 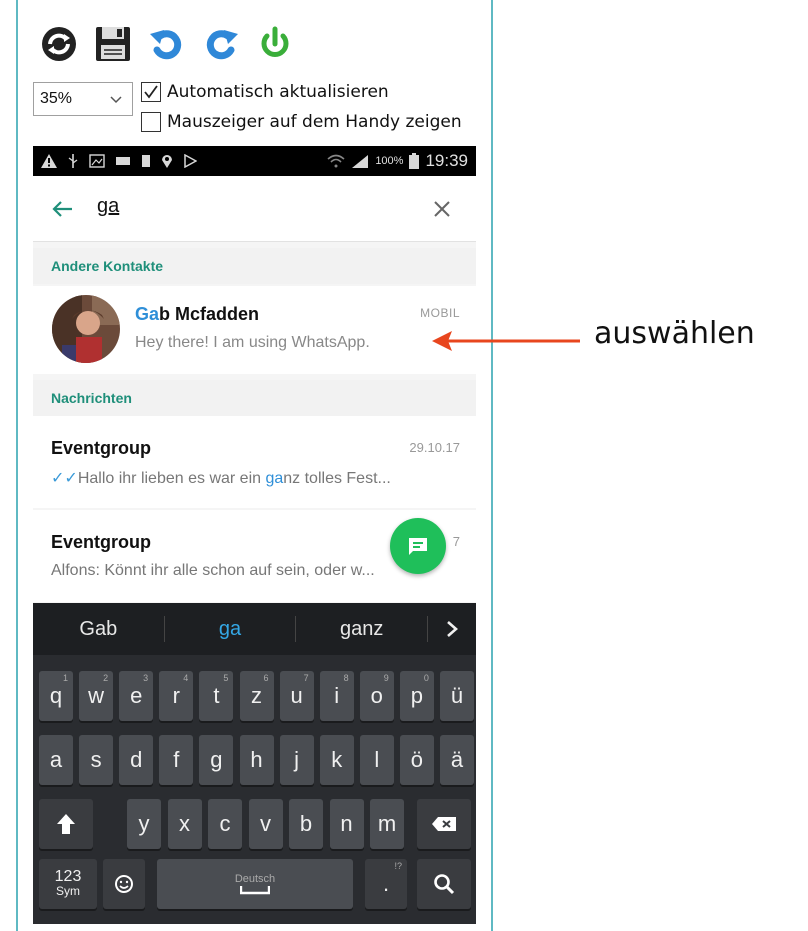 What do you see at coordinates (444, 824) in the screenshot?
I see `backspace-key` at bounding box center [444, 824].